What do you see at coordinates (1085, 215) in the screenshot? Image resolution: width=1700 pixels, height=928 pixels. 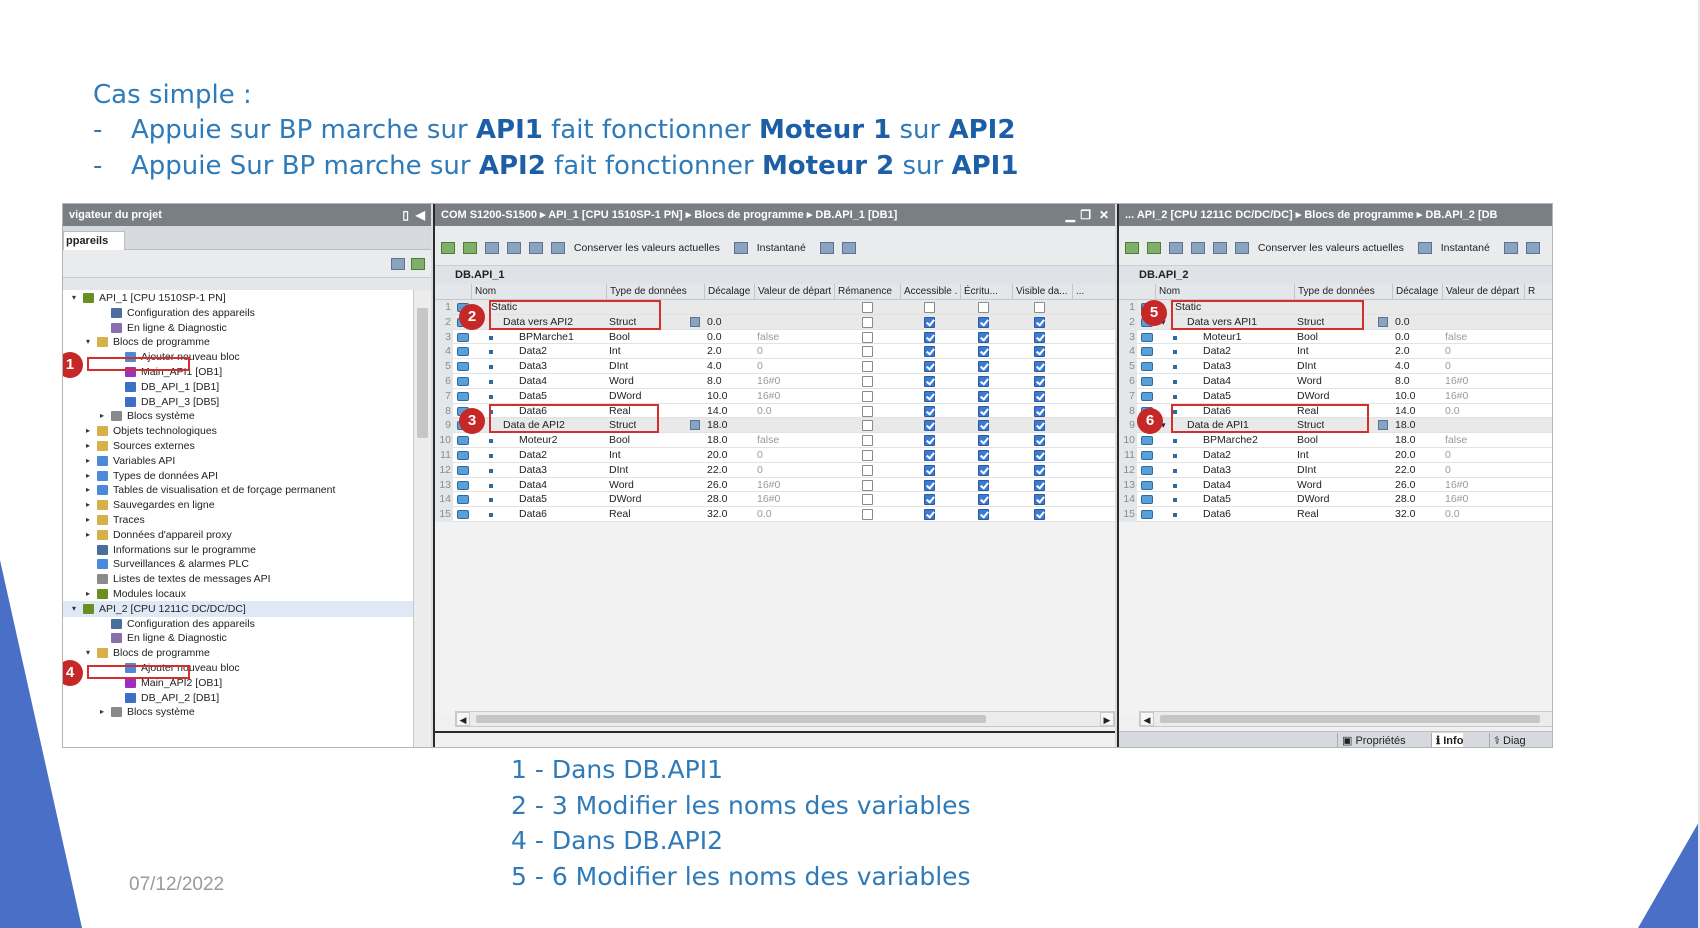 I see `restore-icon: ❐` at bounding box center [1085, 215].